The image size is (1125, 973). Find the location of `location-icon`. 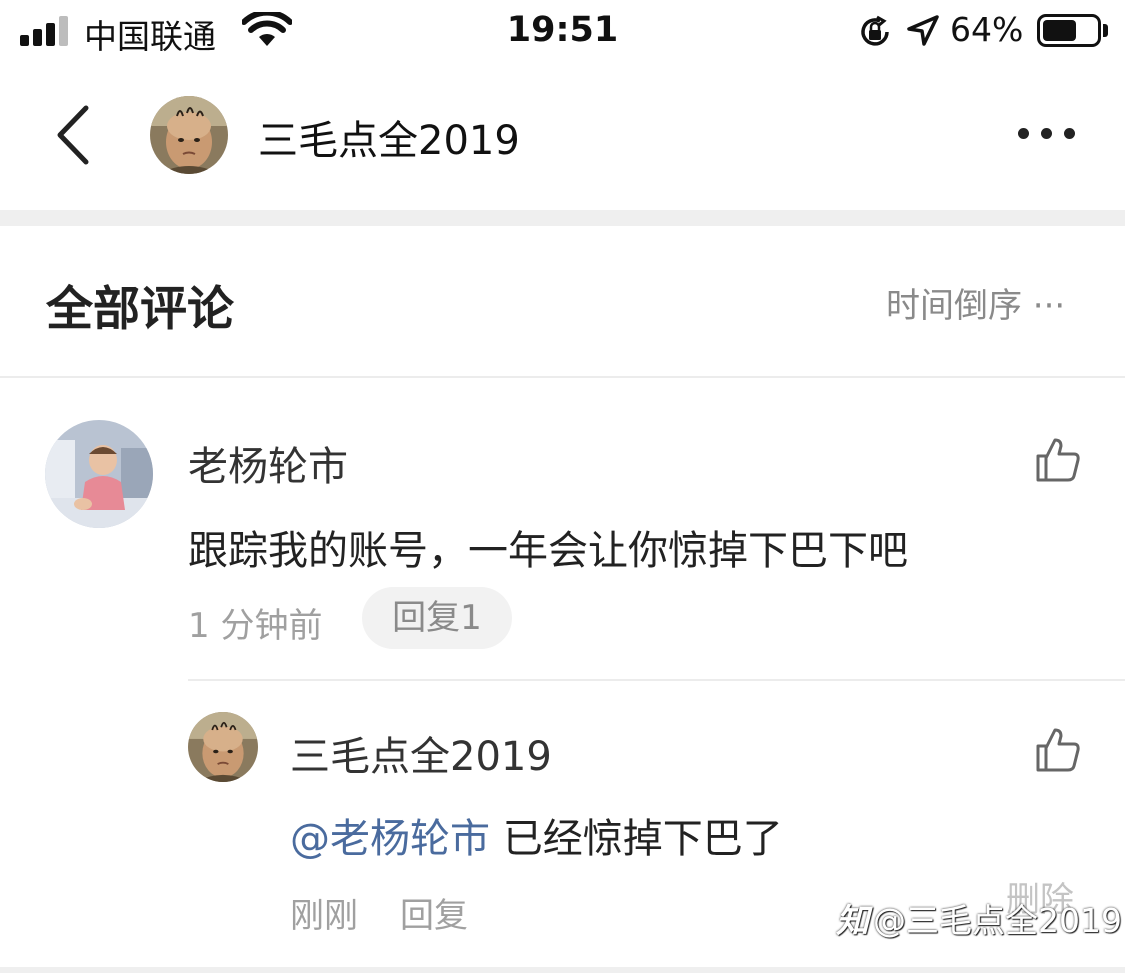

location-icon is located at coordinates (923, 30).